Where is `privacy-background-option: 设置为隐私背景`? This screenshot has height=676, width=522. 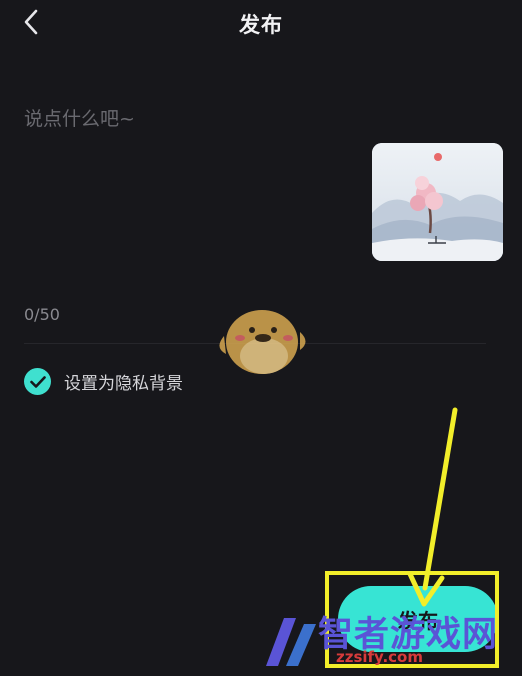
privacy-background-option: 设置为隐私背景 is located at coordinates (103, 381).